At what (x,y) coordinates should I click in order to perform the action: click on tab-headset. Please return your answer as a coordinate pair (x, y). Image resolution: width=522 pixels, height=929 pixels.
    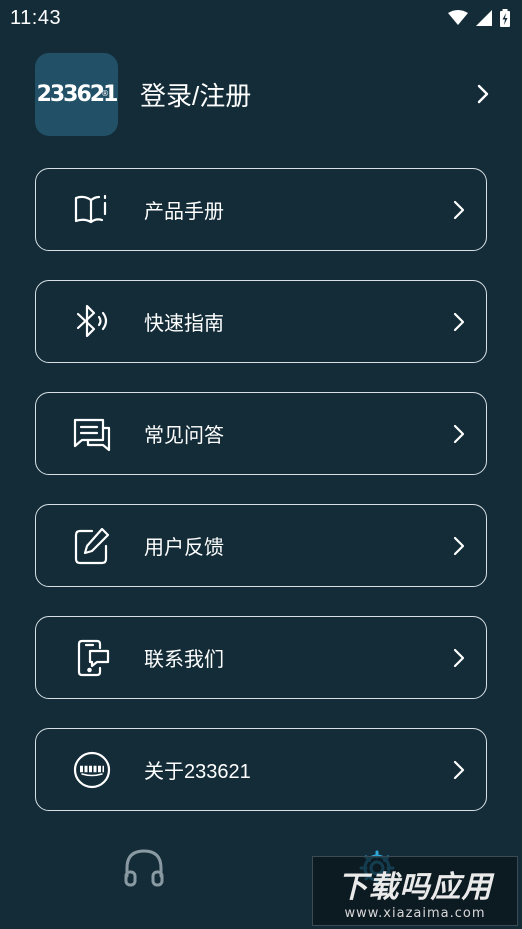
    Looking at the image, I should click on (144, 870).